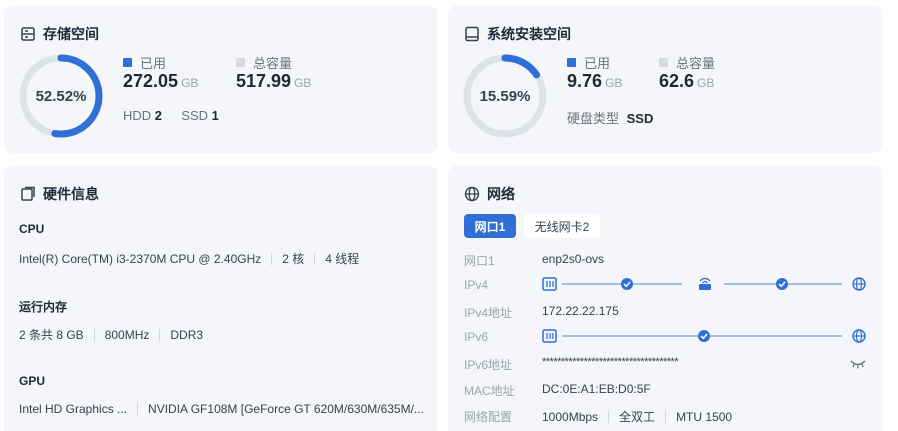 This screenshot has width=898, height=431. What do you see at coordinates (490, 226) in the screenshot?
I see `tab-port-1: 网口1` at bounding box center [490, 226].